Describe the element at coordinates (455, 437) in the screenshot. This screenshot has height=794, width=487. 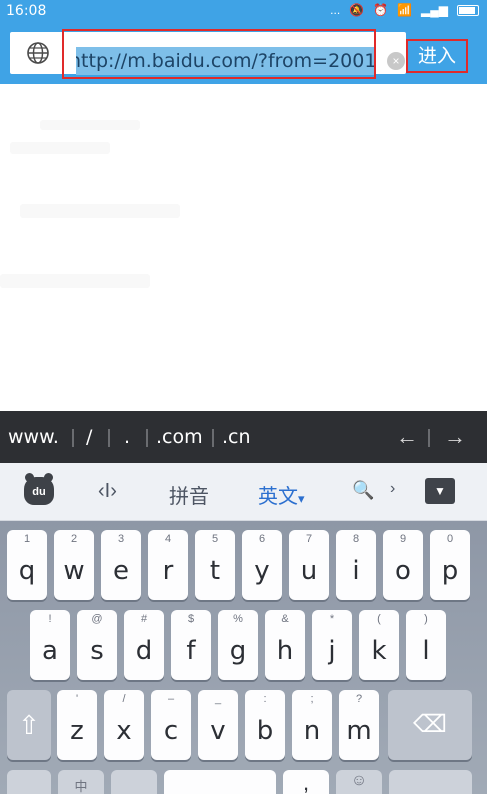
I see `cursor-right-arrow-icon: →` at that location.